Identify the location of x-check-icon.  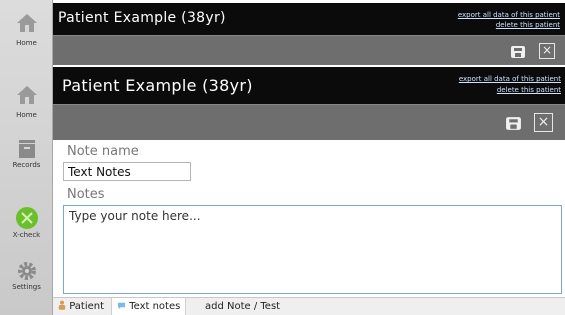
(26, 218).